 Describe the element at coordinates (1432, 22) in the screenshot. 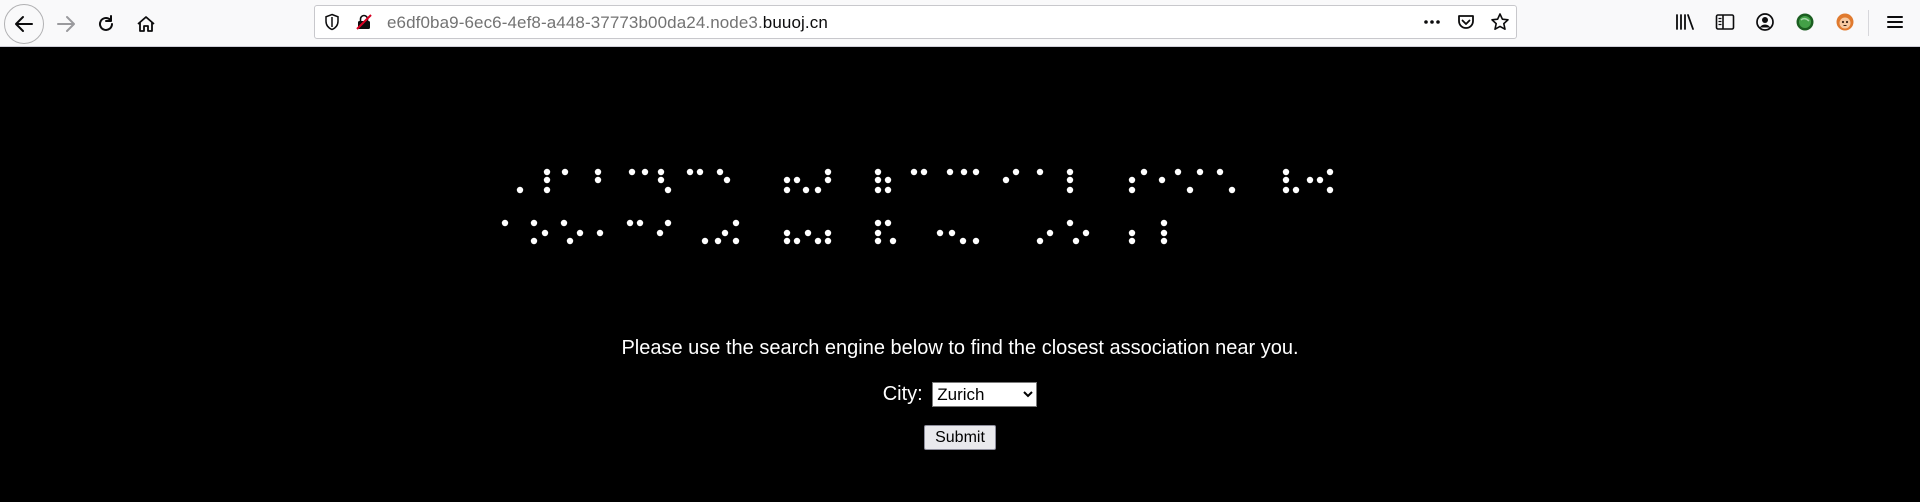

I see `more-dots-icon` at that location.